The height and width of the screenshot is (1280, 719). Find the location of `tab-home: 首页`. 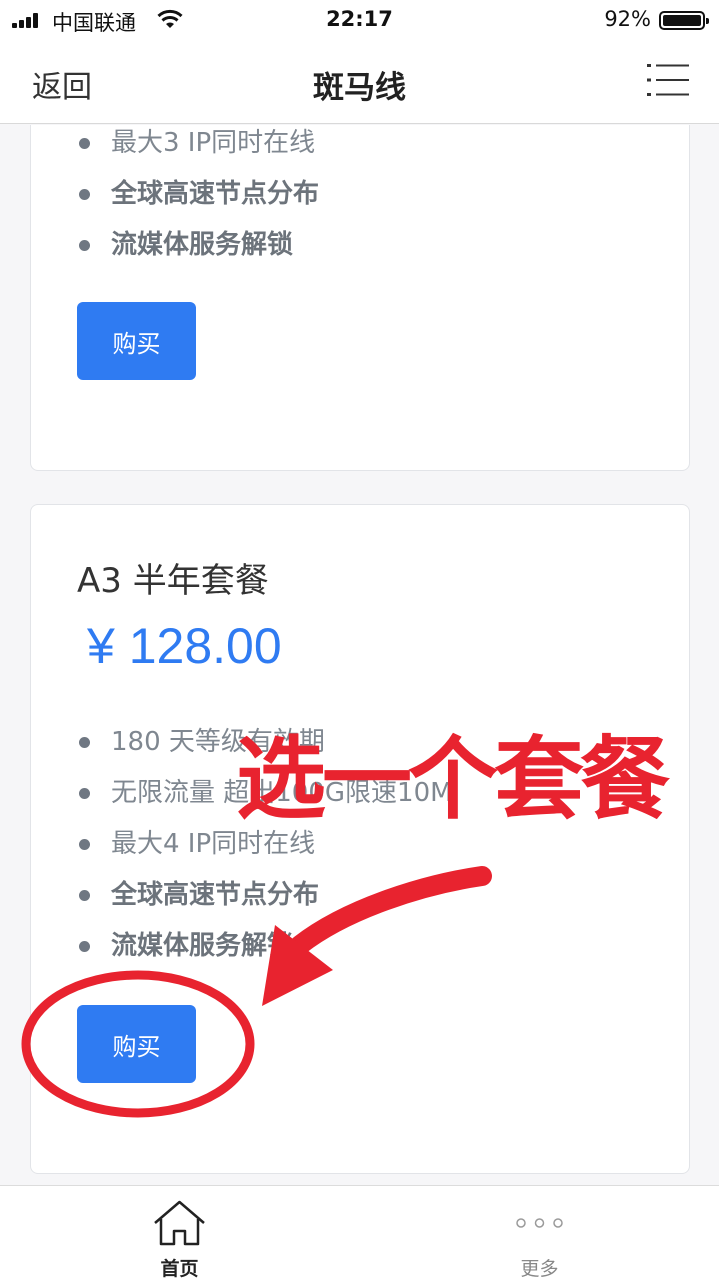

tab-home: 首页 is located at coordinates (179, 1233).